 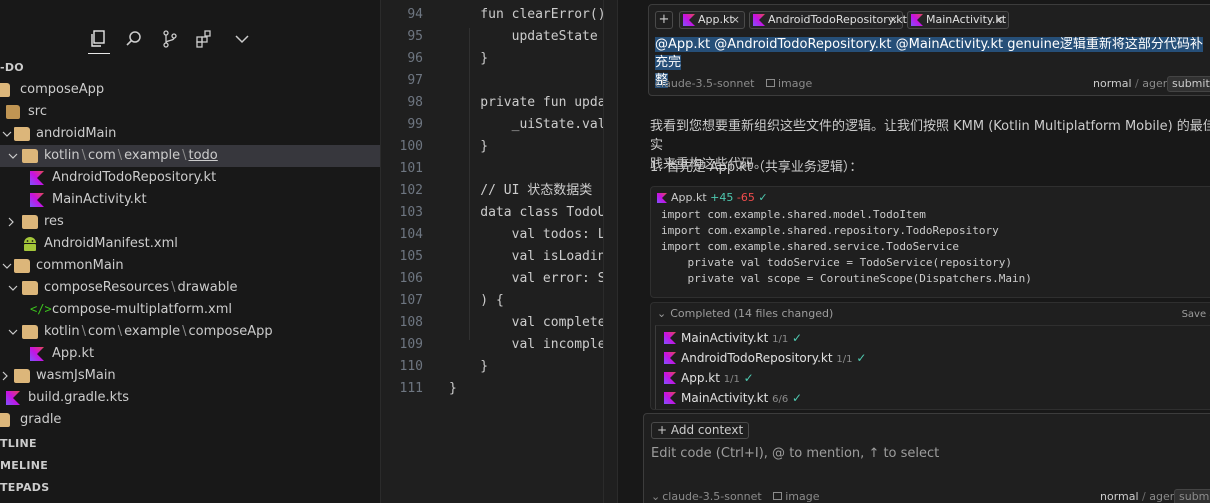 What do you see at coordinates (411, 212) in the screenshot?
I see `line-number: 103` at bounding box center [411, 212].